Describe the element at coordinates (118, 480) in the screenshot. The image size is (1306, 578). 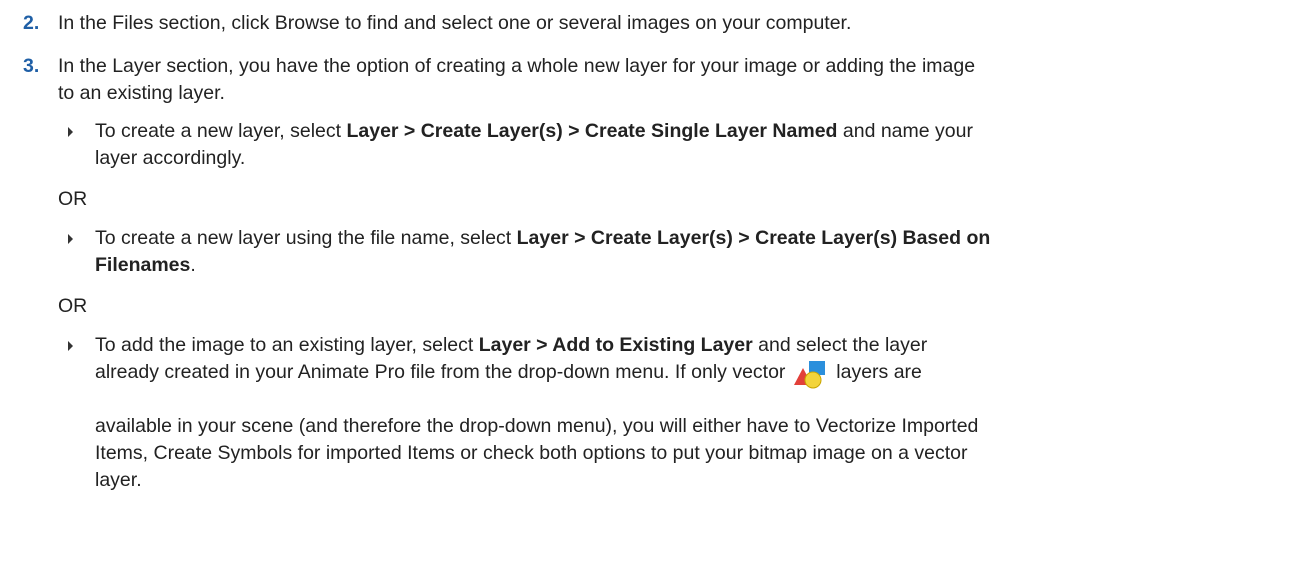
I see `option-text: layer.` at that location.